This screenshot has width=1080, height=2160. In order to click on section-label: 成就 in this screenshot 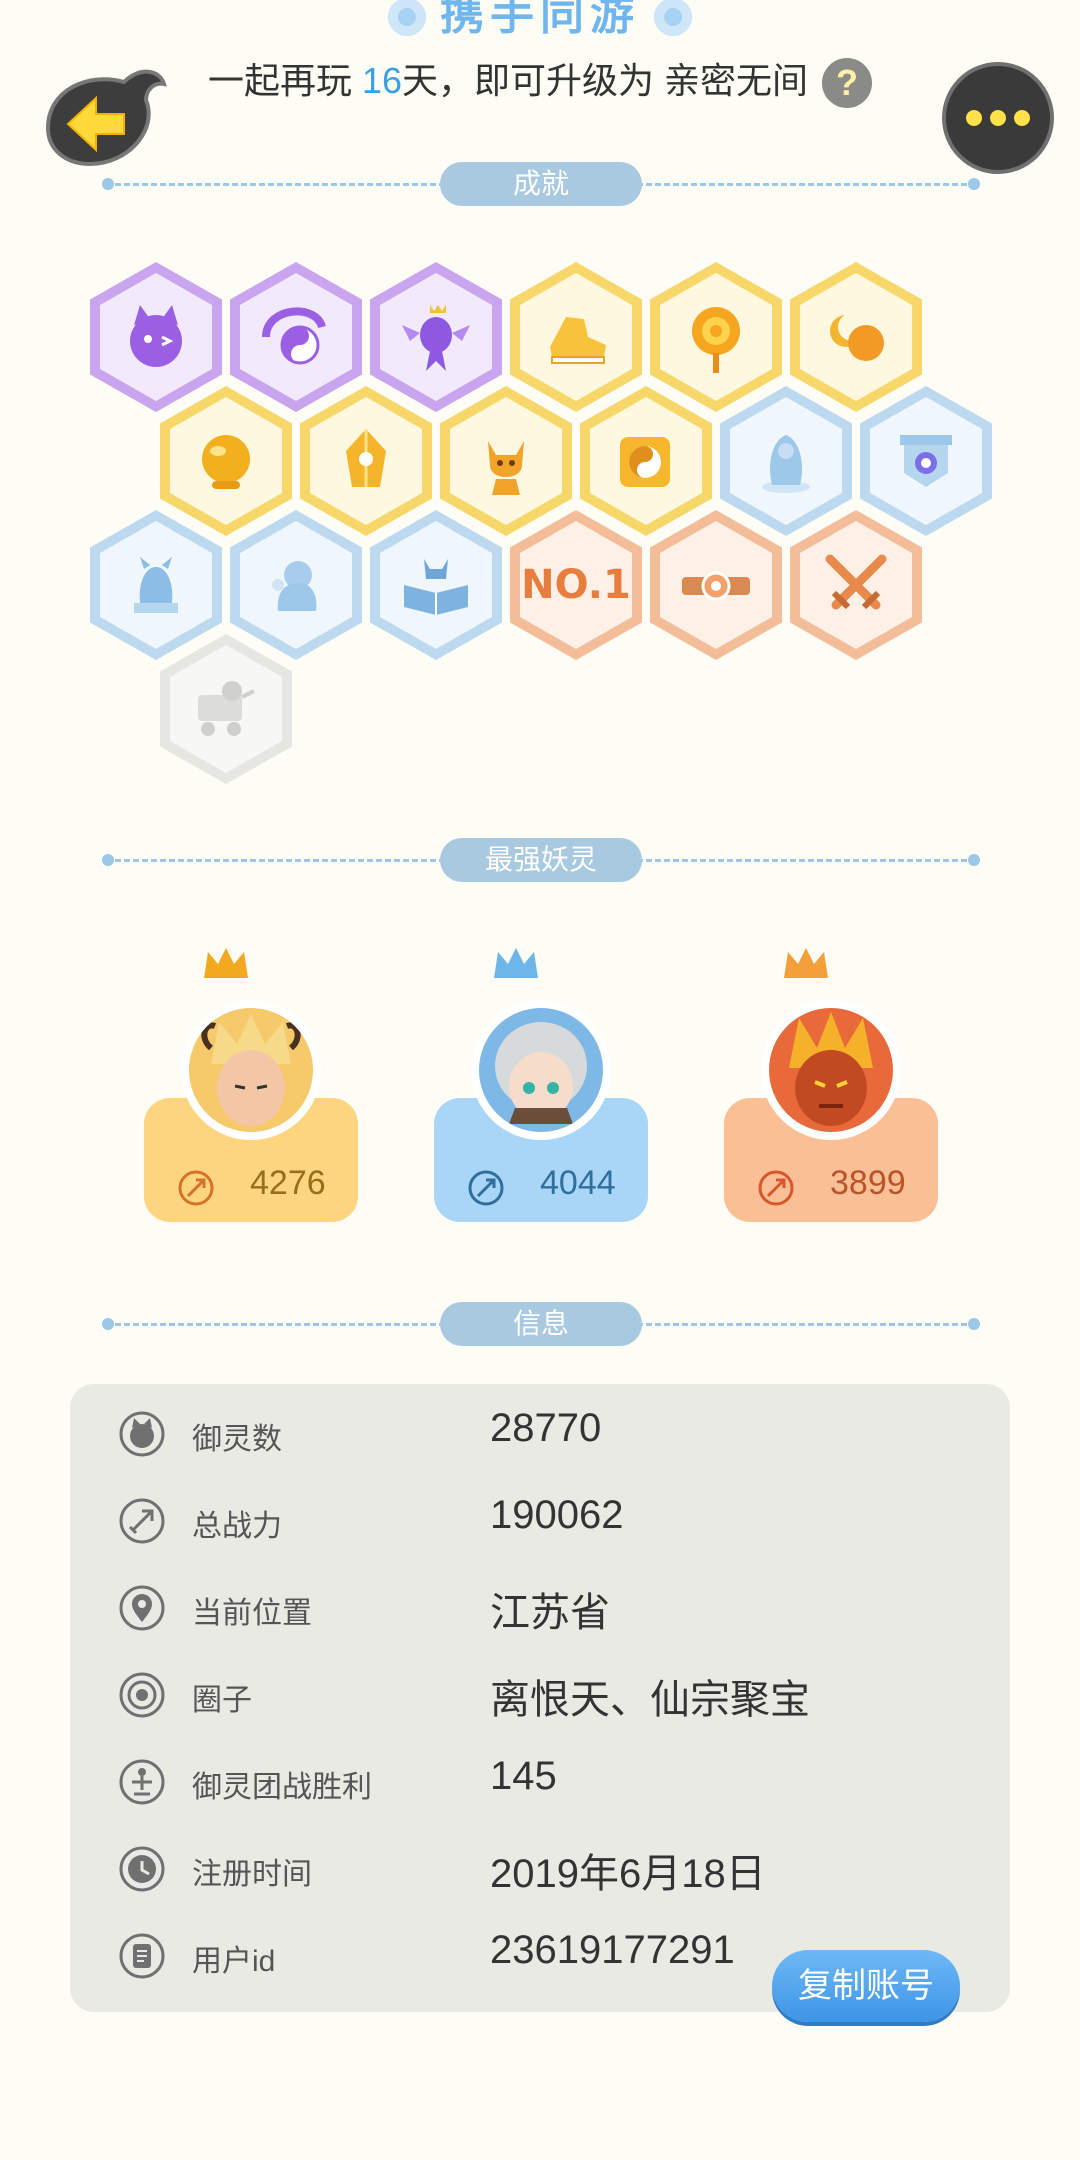, I will do `click(541, 184)`.